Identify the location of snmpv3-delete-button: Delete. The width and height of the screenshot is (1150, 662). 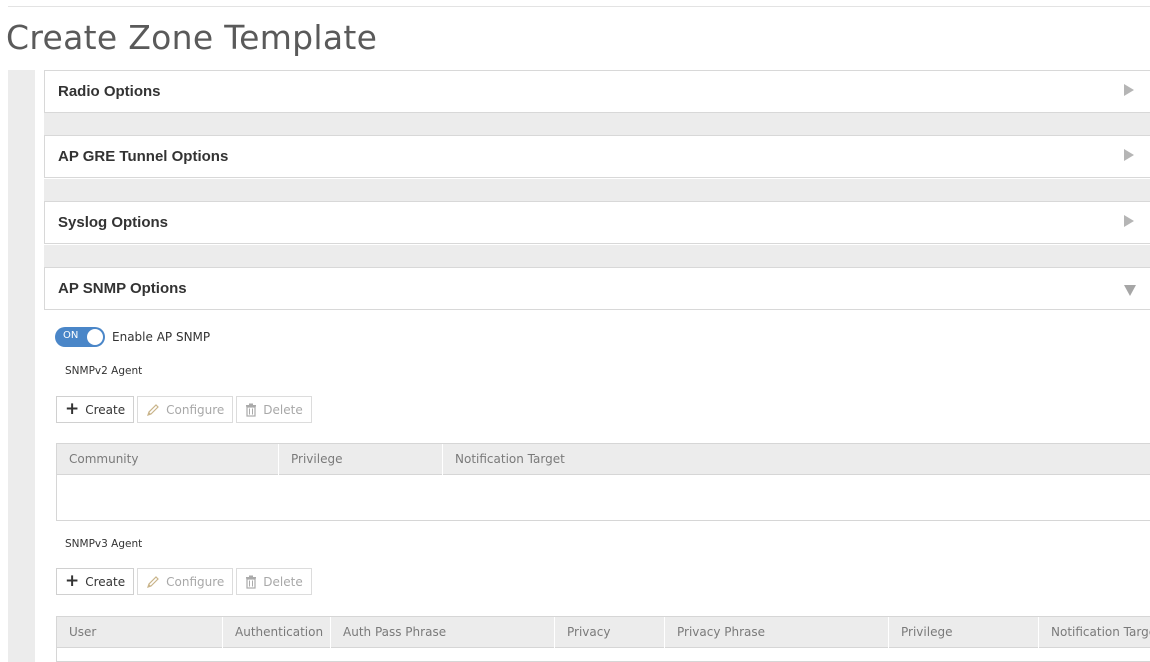
(274, 581).